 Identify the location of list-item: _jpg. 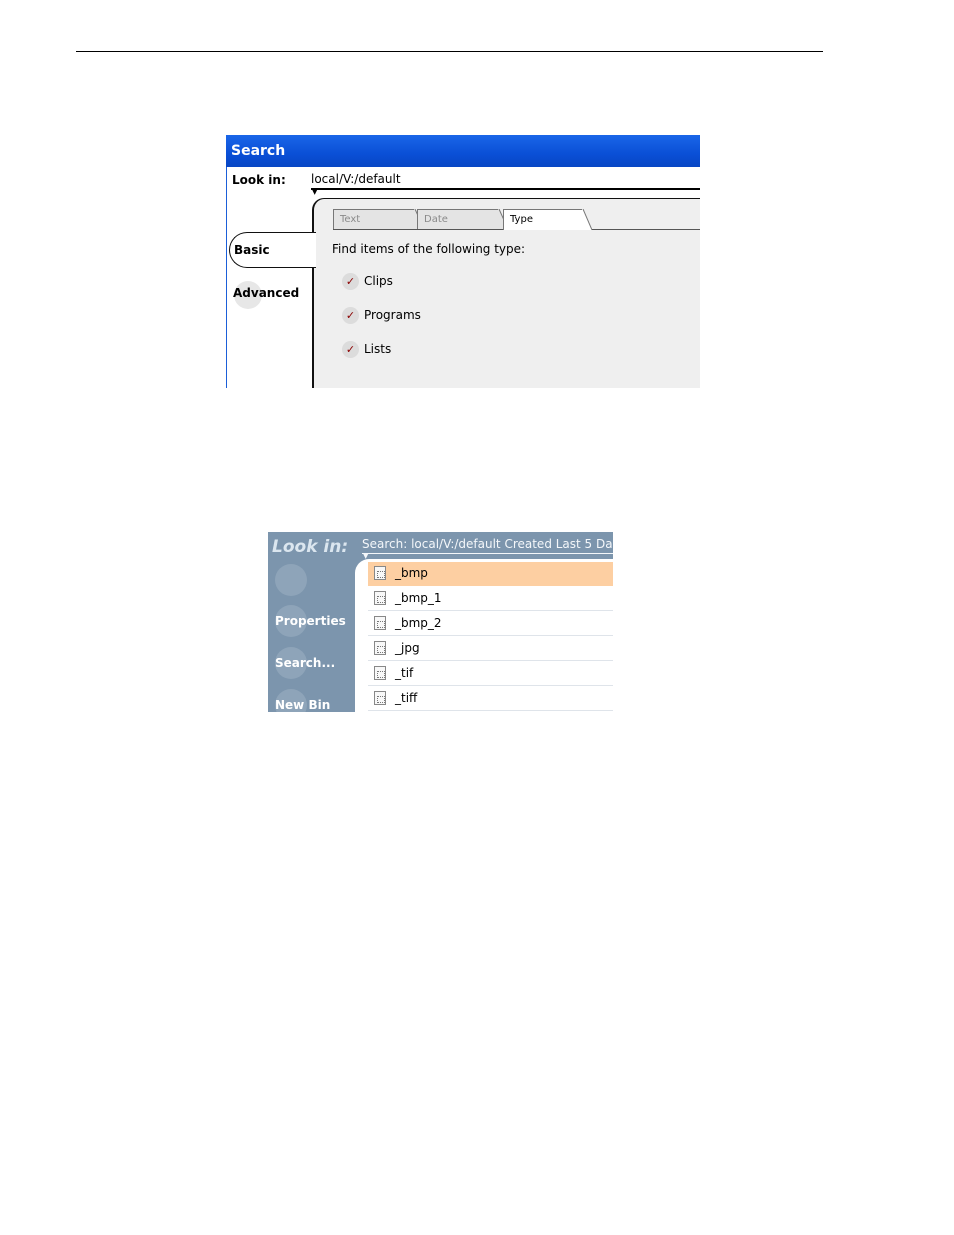
(490, 649).